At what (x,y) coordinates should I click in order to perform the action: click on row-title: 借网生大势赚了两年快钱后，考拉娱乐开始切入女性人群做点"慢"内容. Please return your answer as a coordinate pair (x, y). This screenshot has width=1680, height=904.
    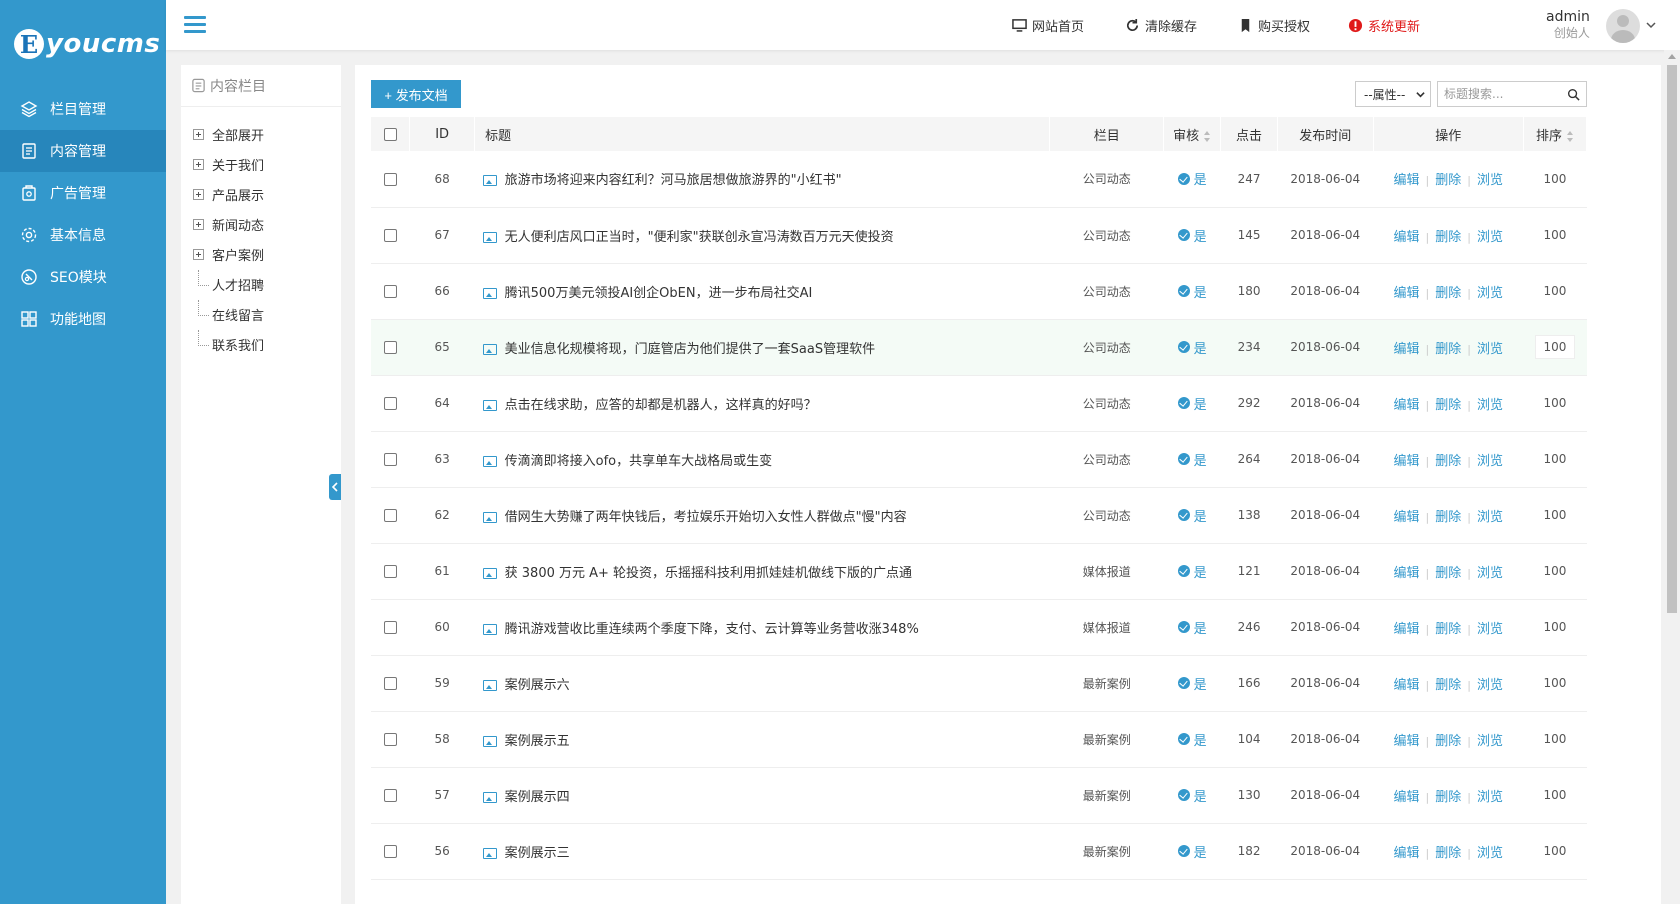
    Looking at the image, I should click on (706, 517).